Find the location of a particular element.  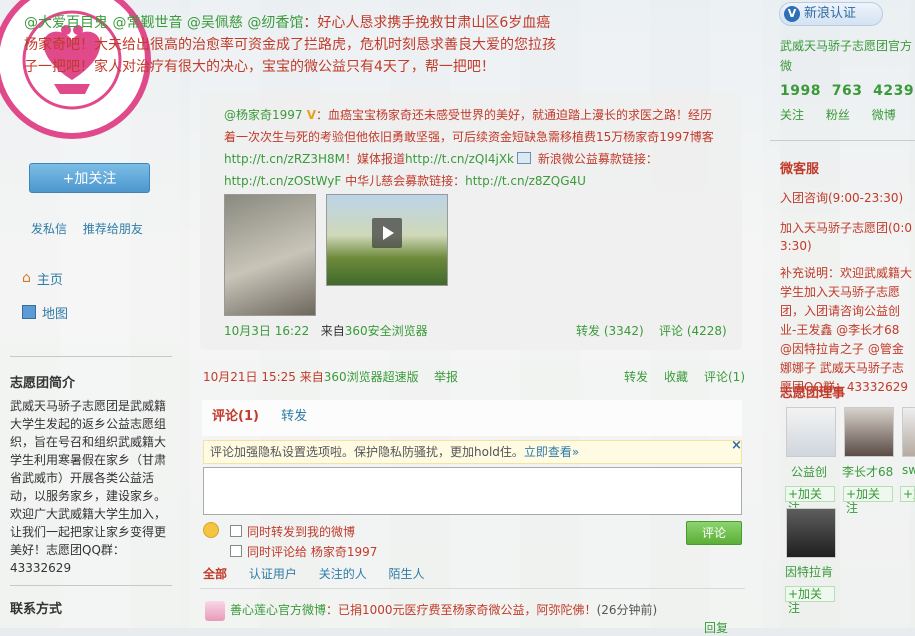

repost-link-3: http://t.cn/zOStWyF is located at coordinates (282, 181).